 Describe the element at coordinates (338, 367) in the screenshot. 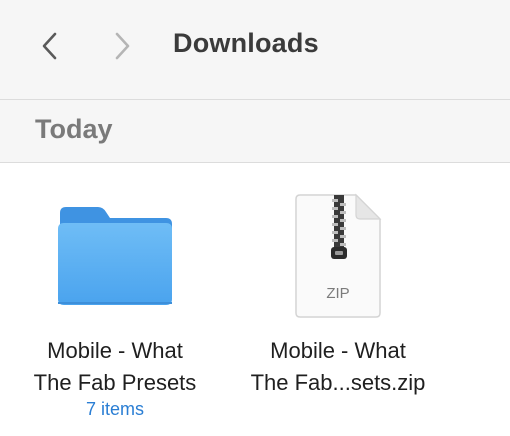

I see `file-name: Mobile - What The Fab...sets.zip` at that location.